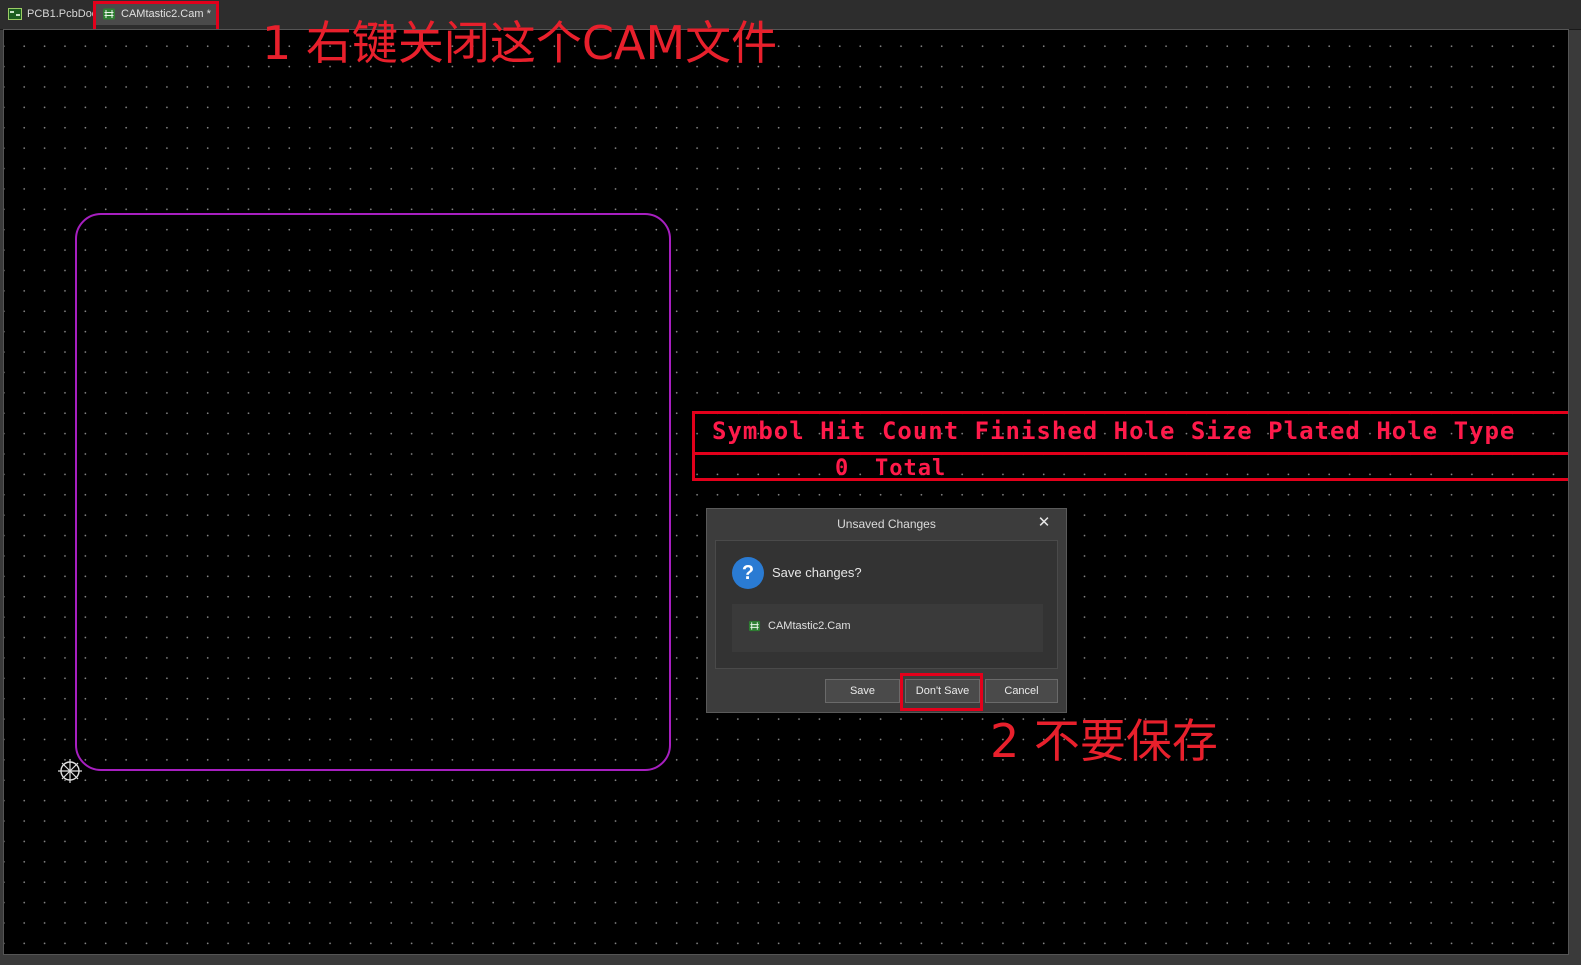 Image resolution: width=1581 pixels, height=965 pixels. Describe the element at coordinates (942, 691) in the screenshot. I see `dont-save-button: Don't Save` at that location.